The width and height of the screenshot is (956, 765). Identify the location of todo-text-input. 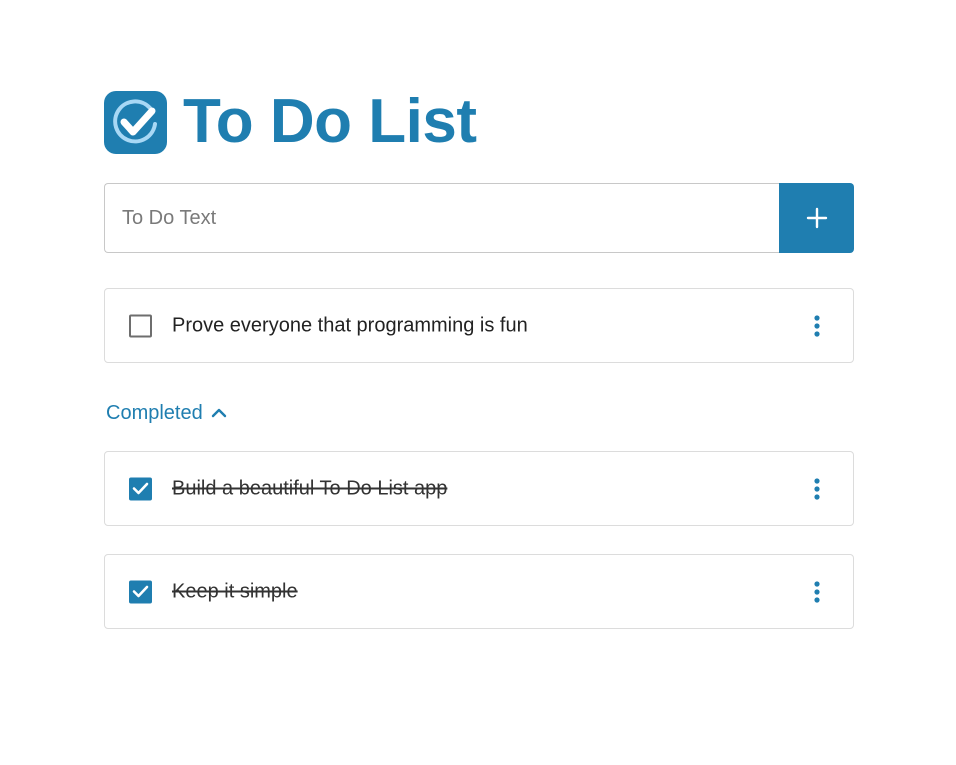
(441, 218).